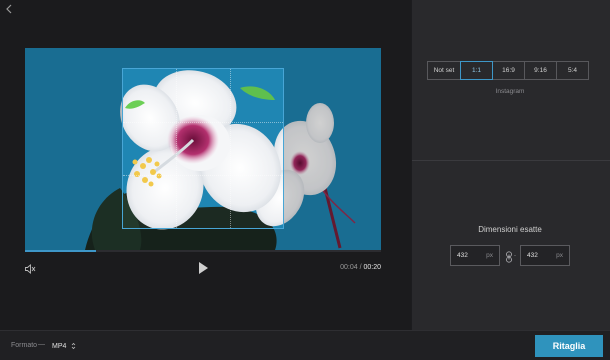  I want to click on chevron-left-icon, so click(9, 9).